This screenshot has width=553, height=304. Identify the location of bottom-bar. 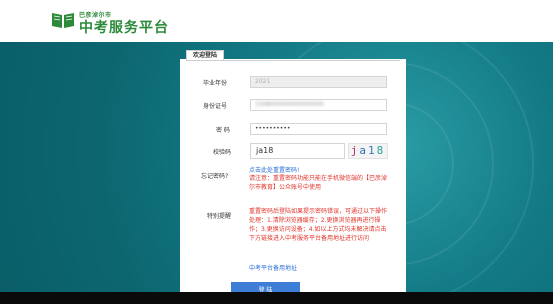
(276, 298).